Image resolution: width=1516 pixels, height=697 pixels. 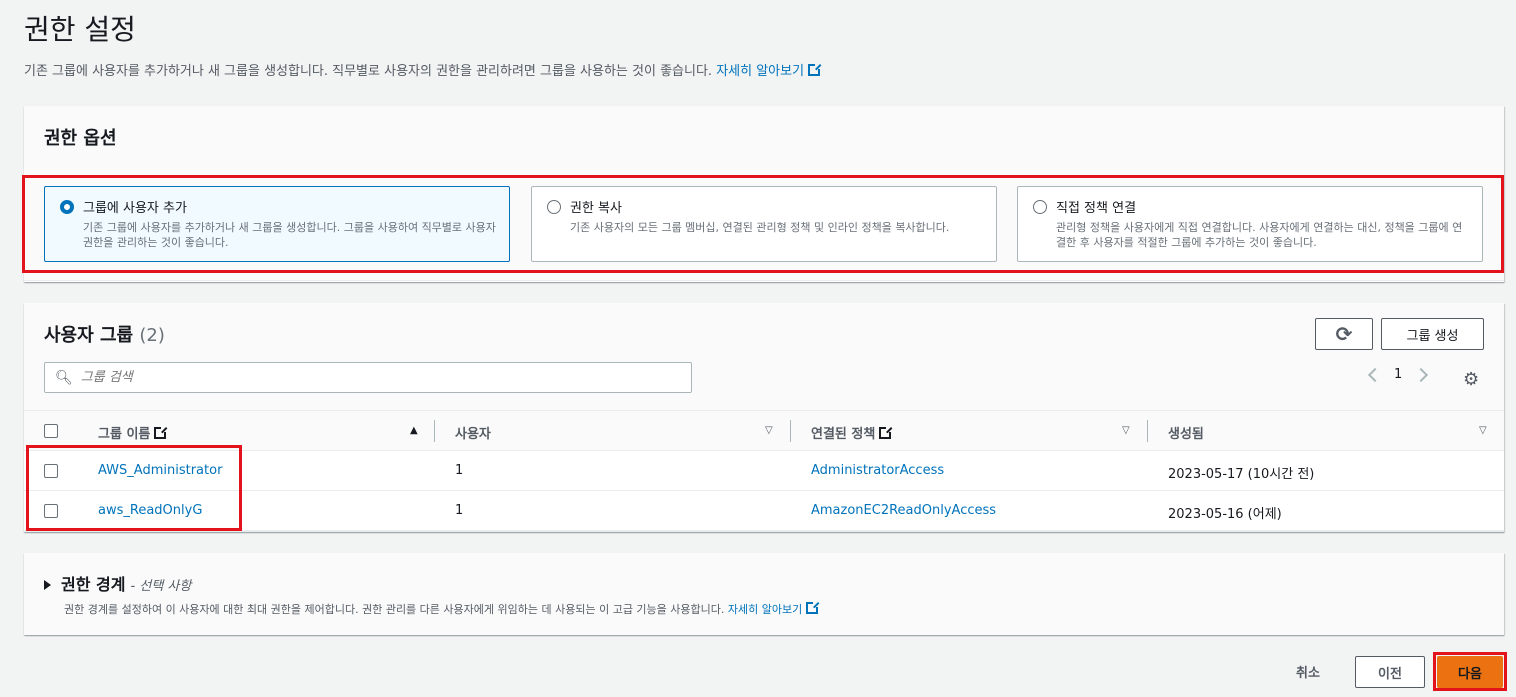 What do you see at coordinates (67, 207) in the screenshot?
I see `radio-selected` at bounding box center [67, 207].